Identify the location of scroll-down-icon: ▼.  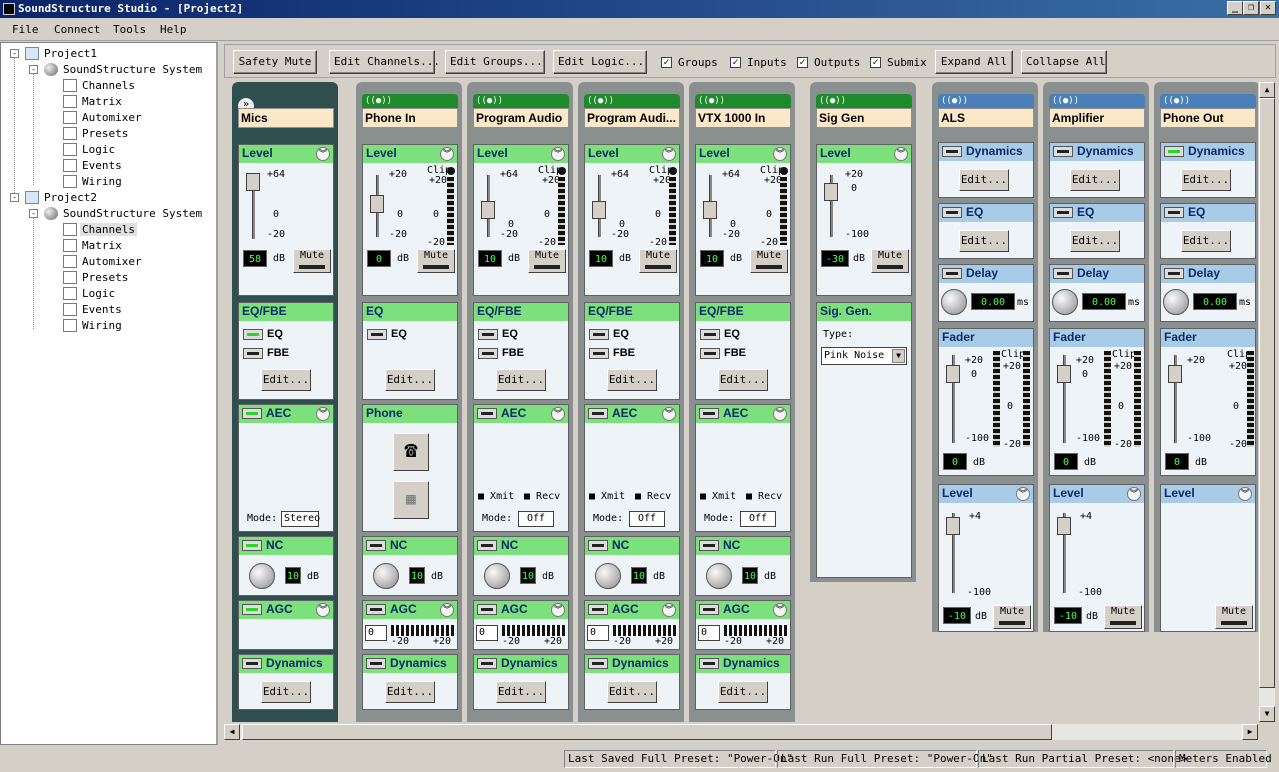
(1267, 714).